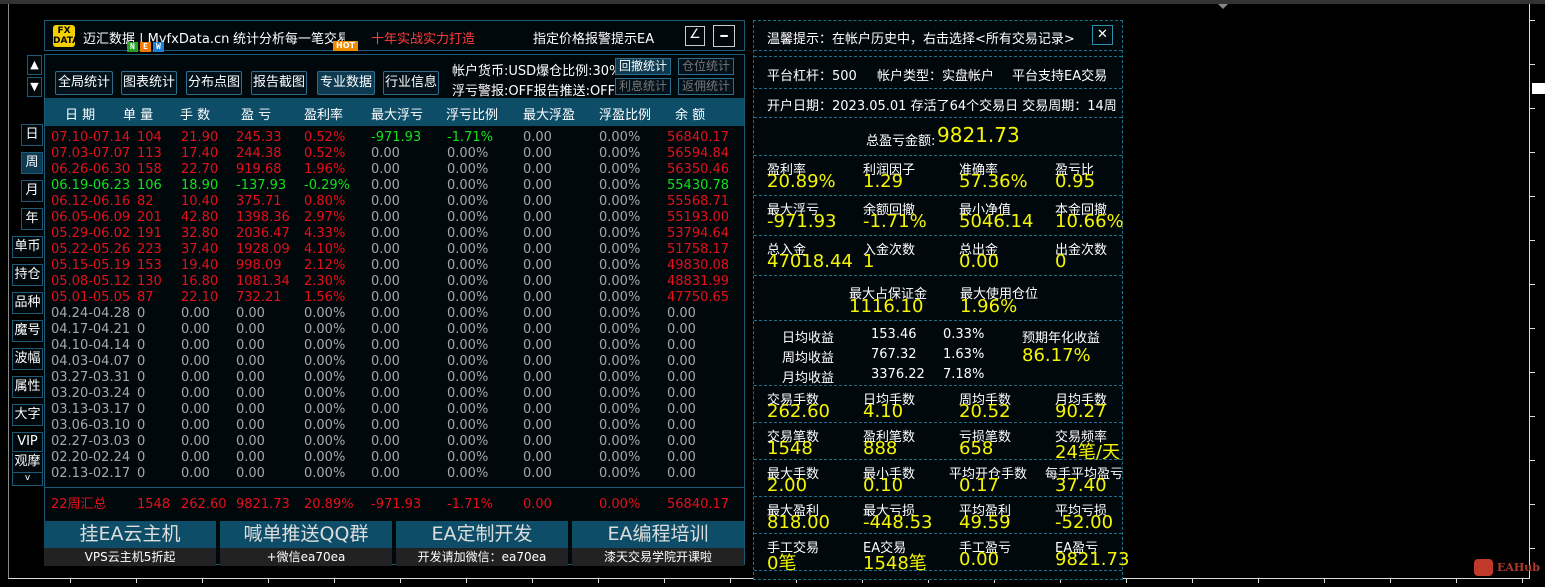 The image size is (1545, 587). I want to click on table-cell: 0, so click(141, 457).